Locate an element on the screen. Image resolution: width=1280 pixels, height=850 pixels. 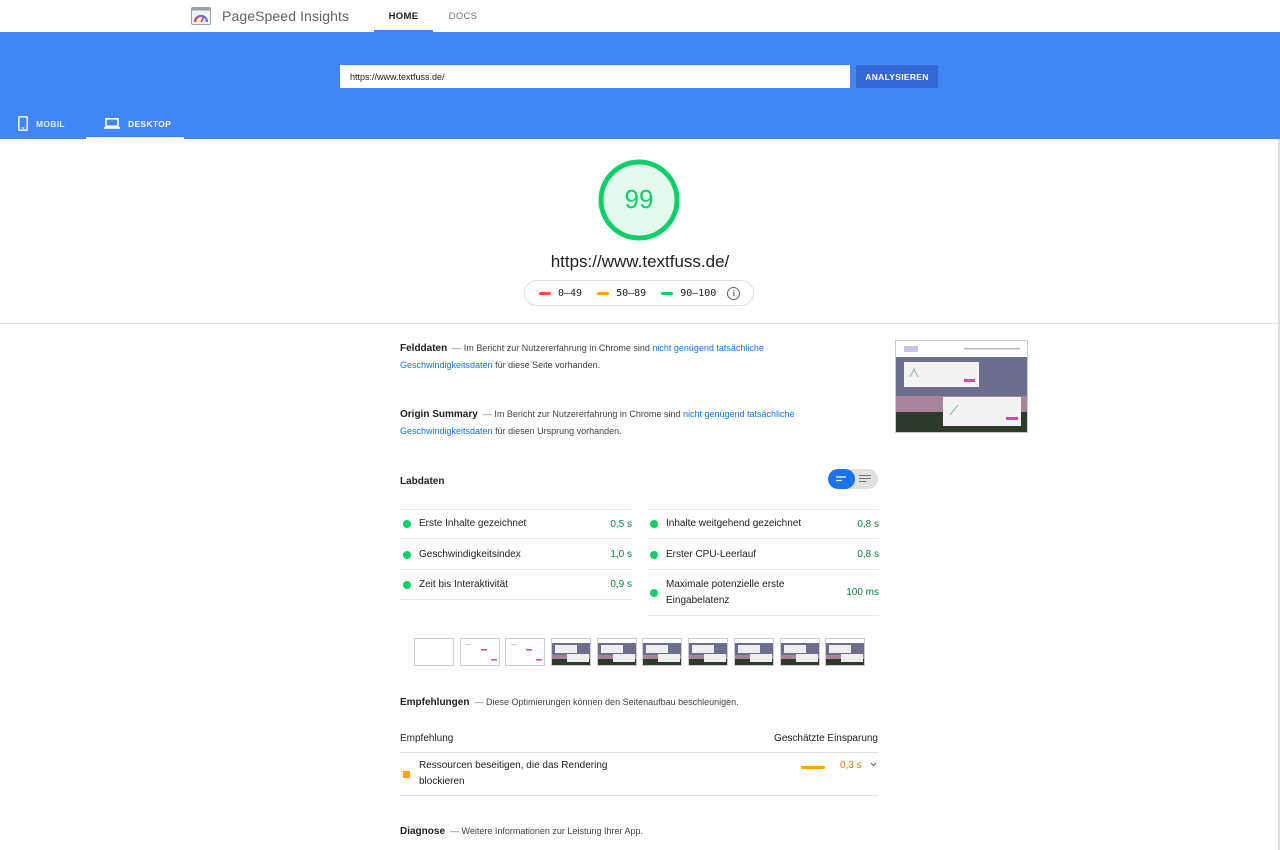
average-indicator-icon is located at coordinates (406, 774).